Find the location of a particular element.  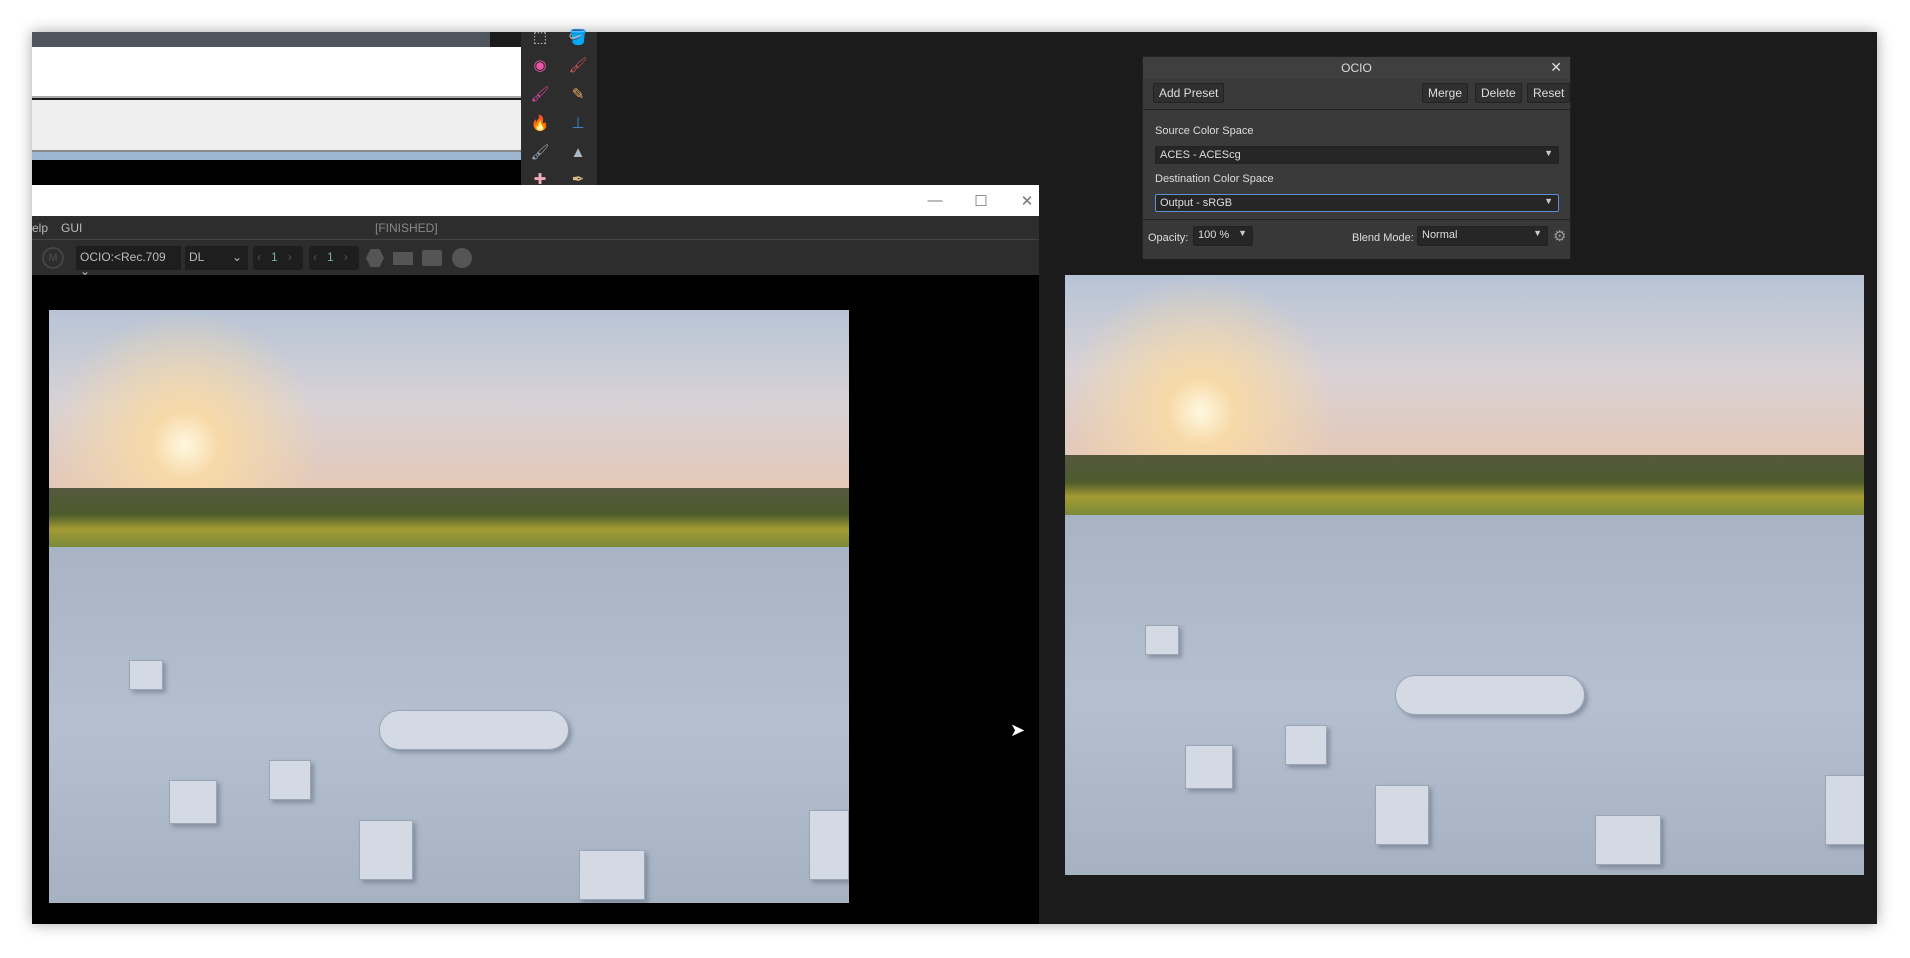

map-pin-icon: M is located at coordinates (53, 258).